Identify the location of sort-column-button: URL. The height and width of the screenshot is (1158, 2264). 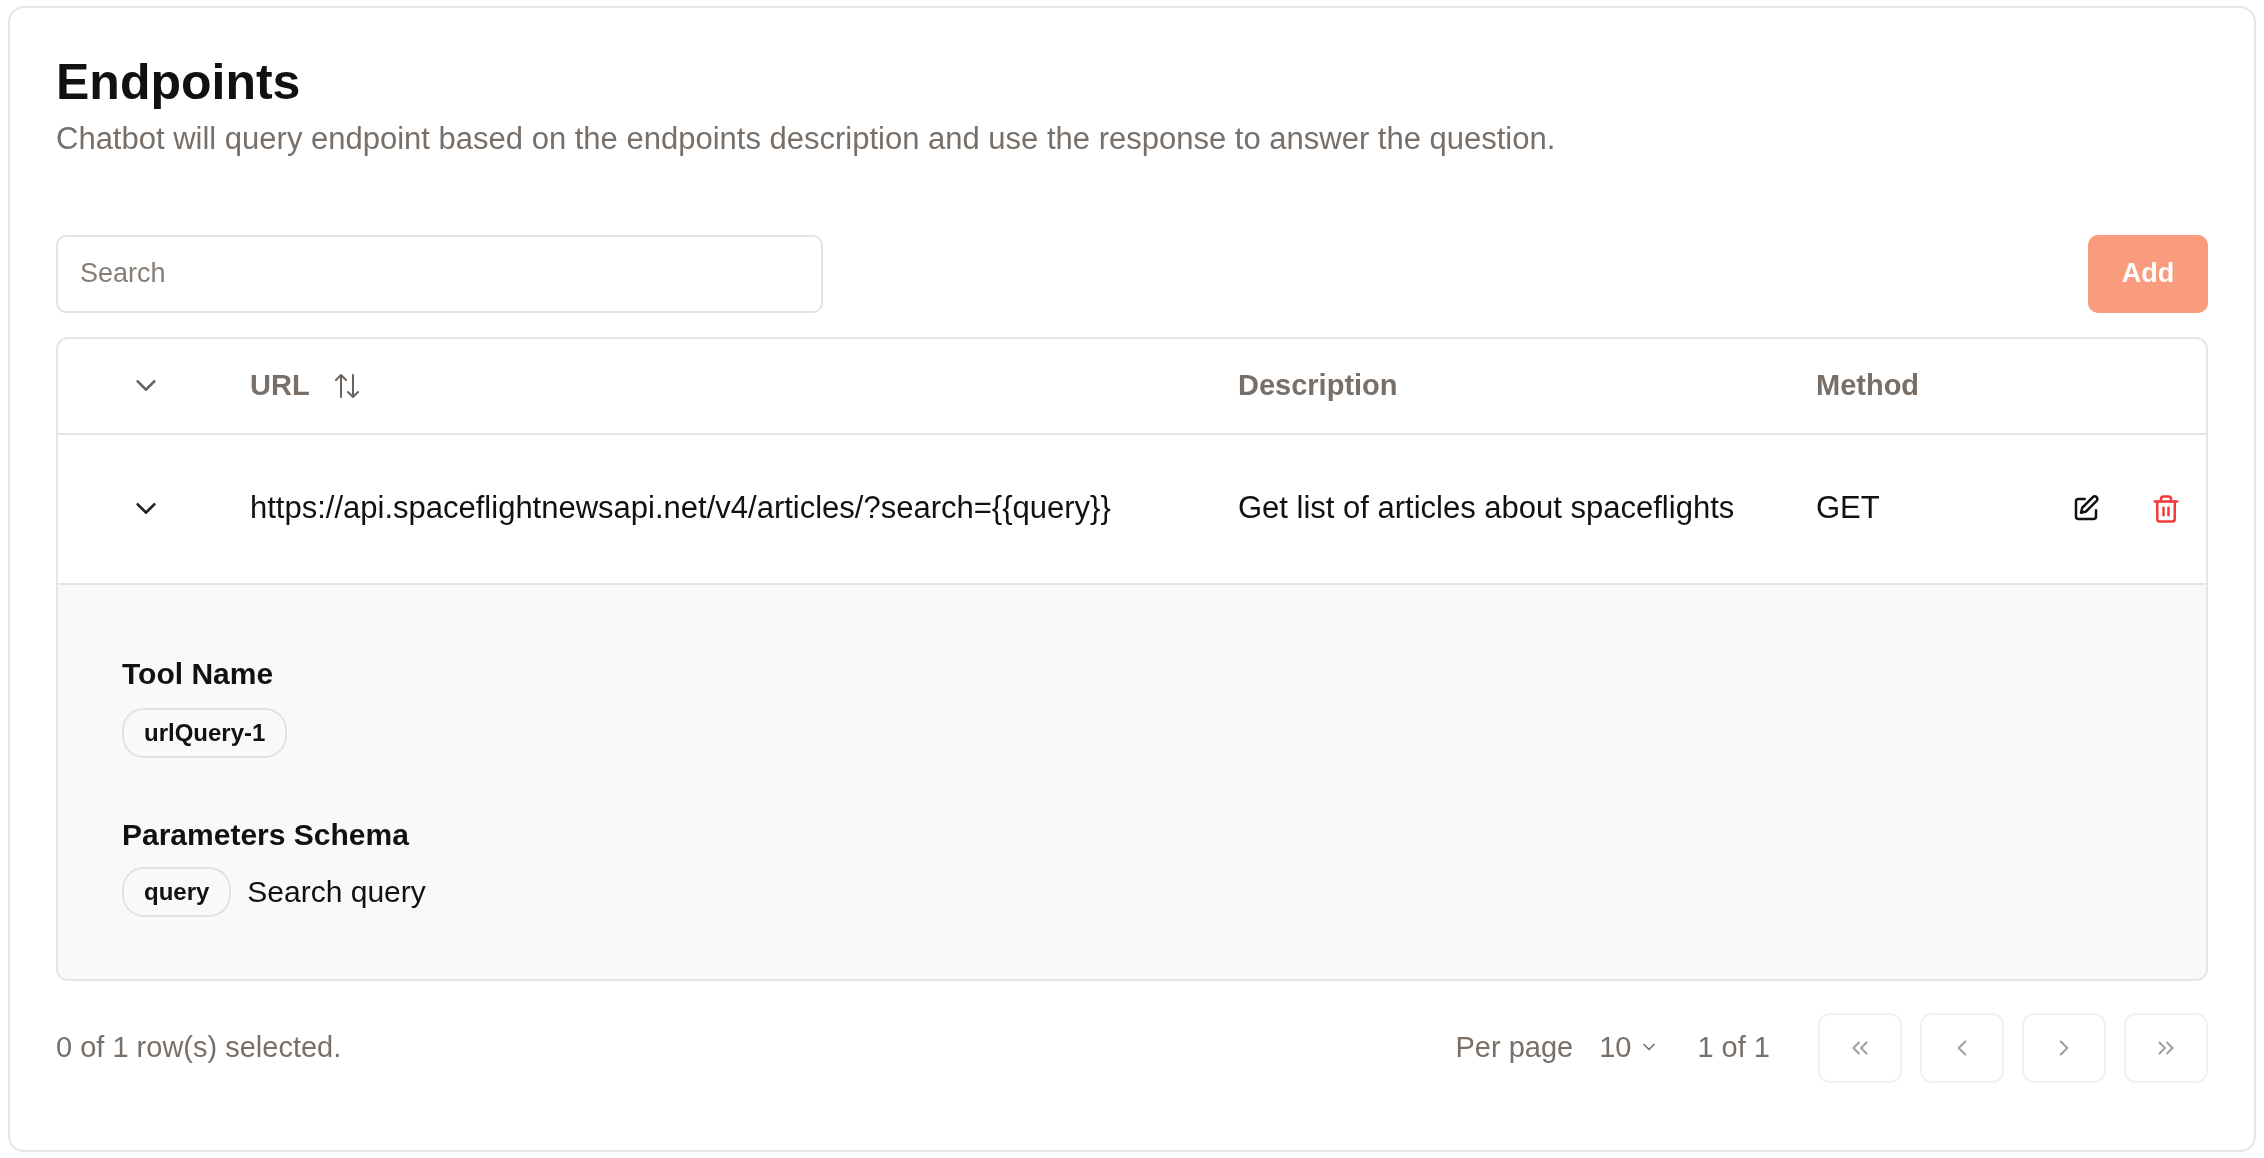
(305, 385).